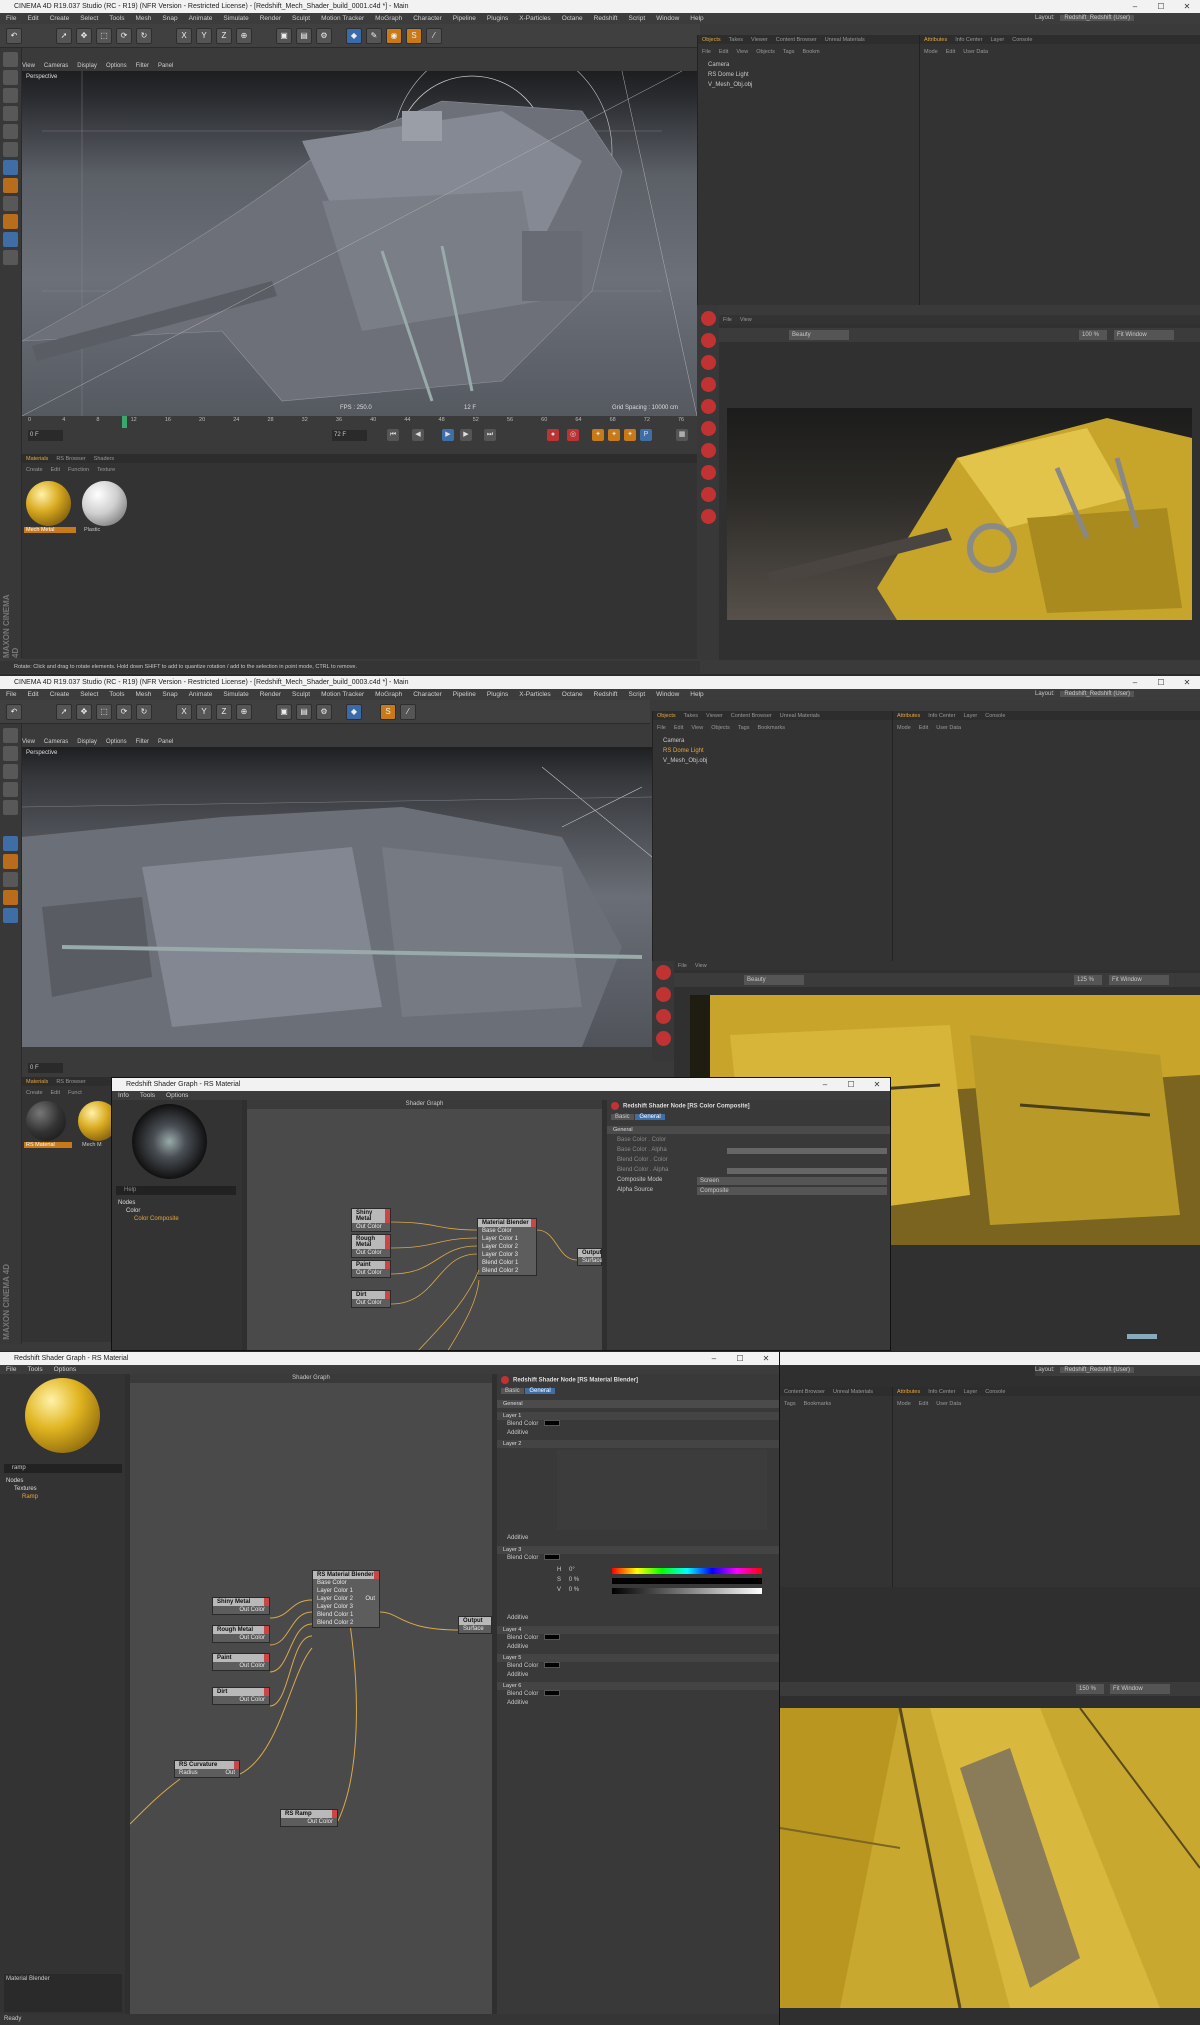 The image size is (1200, 2025). Describe the element at coordinates (176, 1190) in the screenshot. I see `sg-search-input: Help` at that location.